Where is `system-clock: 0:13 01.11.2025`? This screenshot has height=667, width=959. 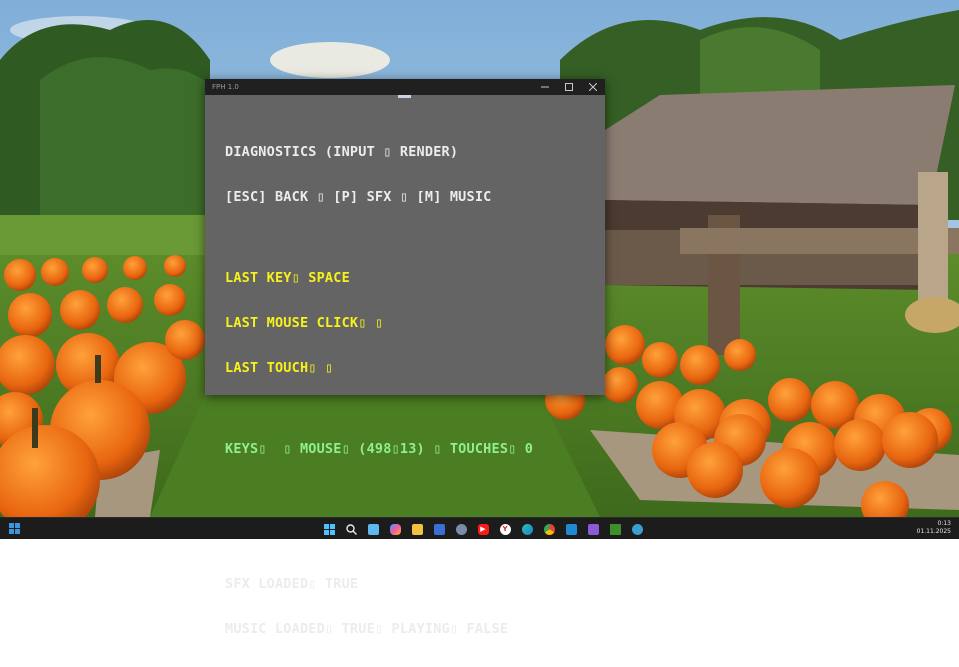
system-clock: 0:13 01.11.2025 is located at coordinates (934, 528).